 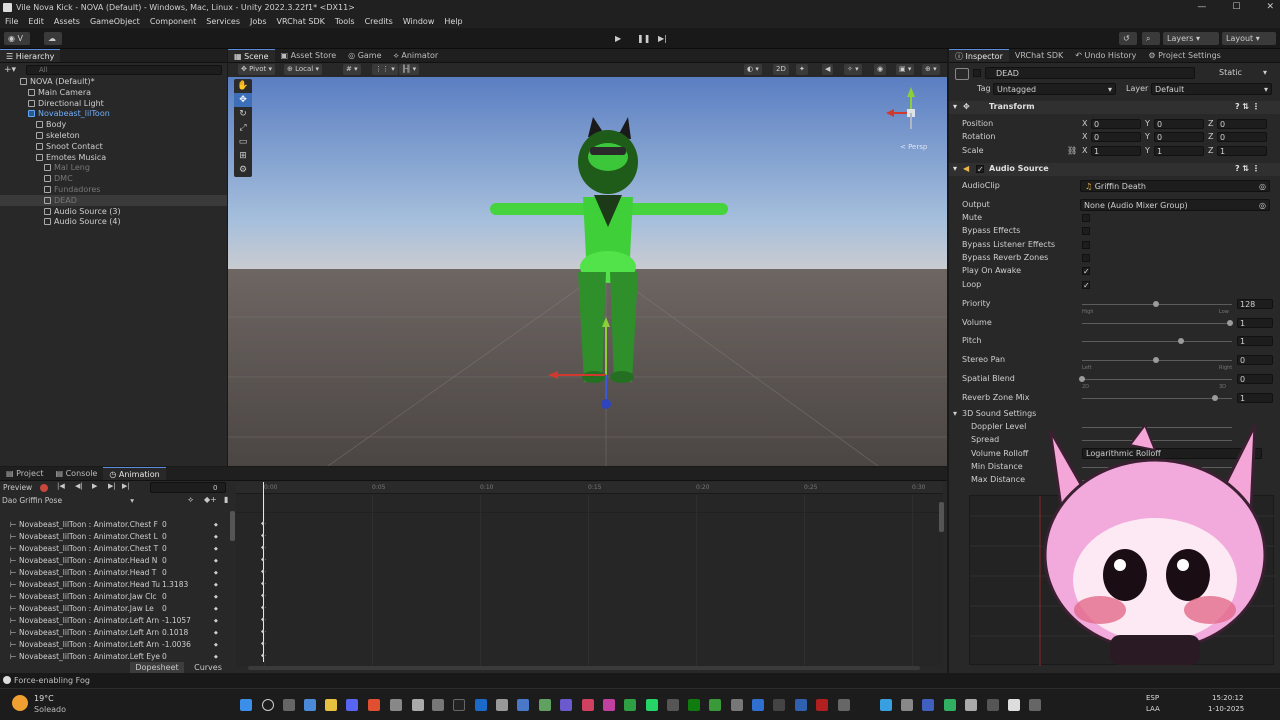 What do you see at coordinates (352, 705) in the screenshot?
I see `discord-icon` at bounding box center [352, 705].